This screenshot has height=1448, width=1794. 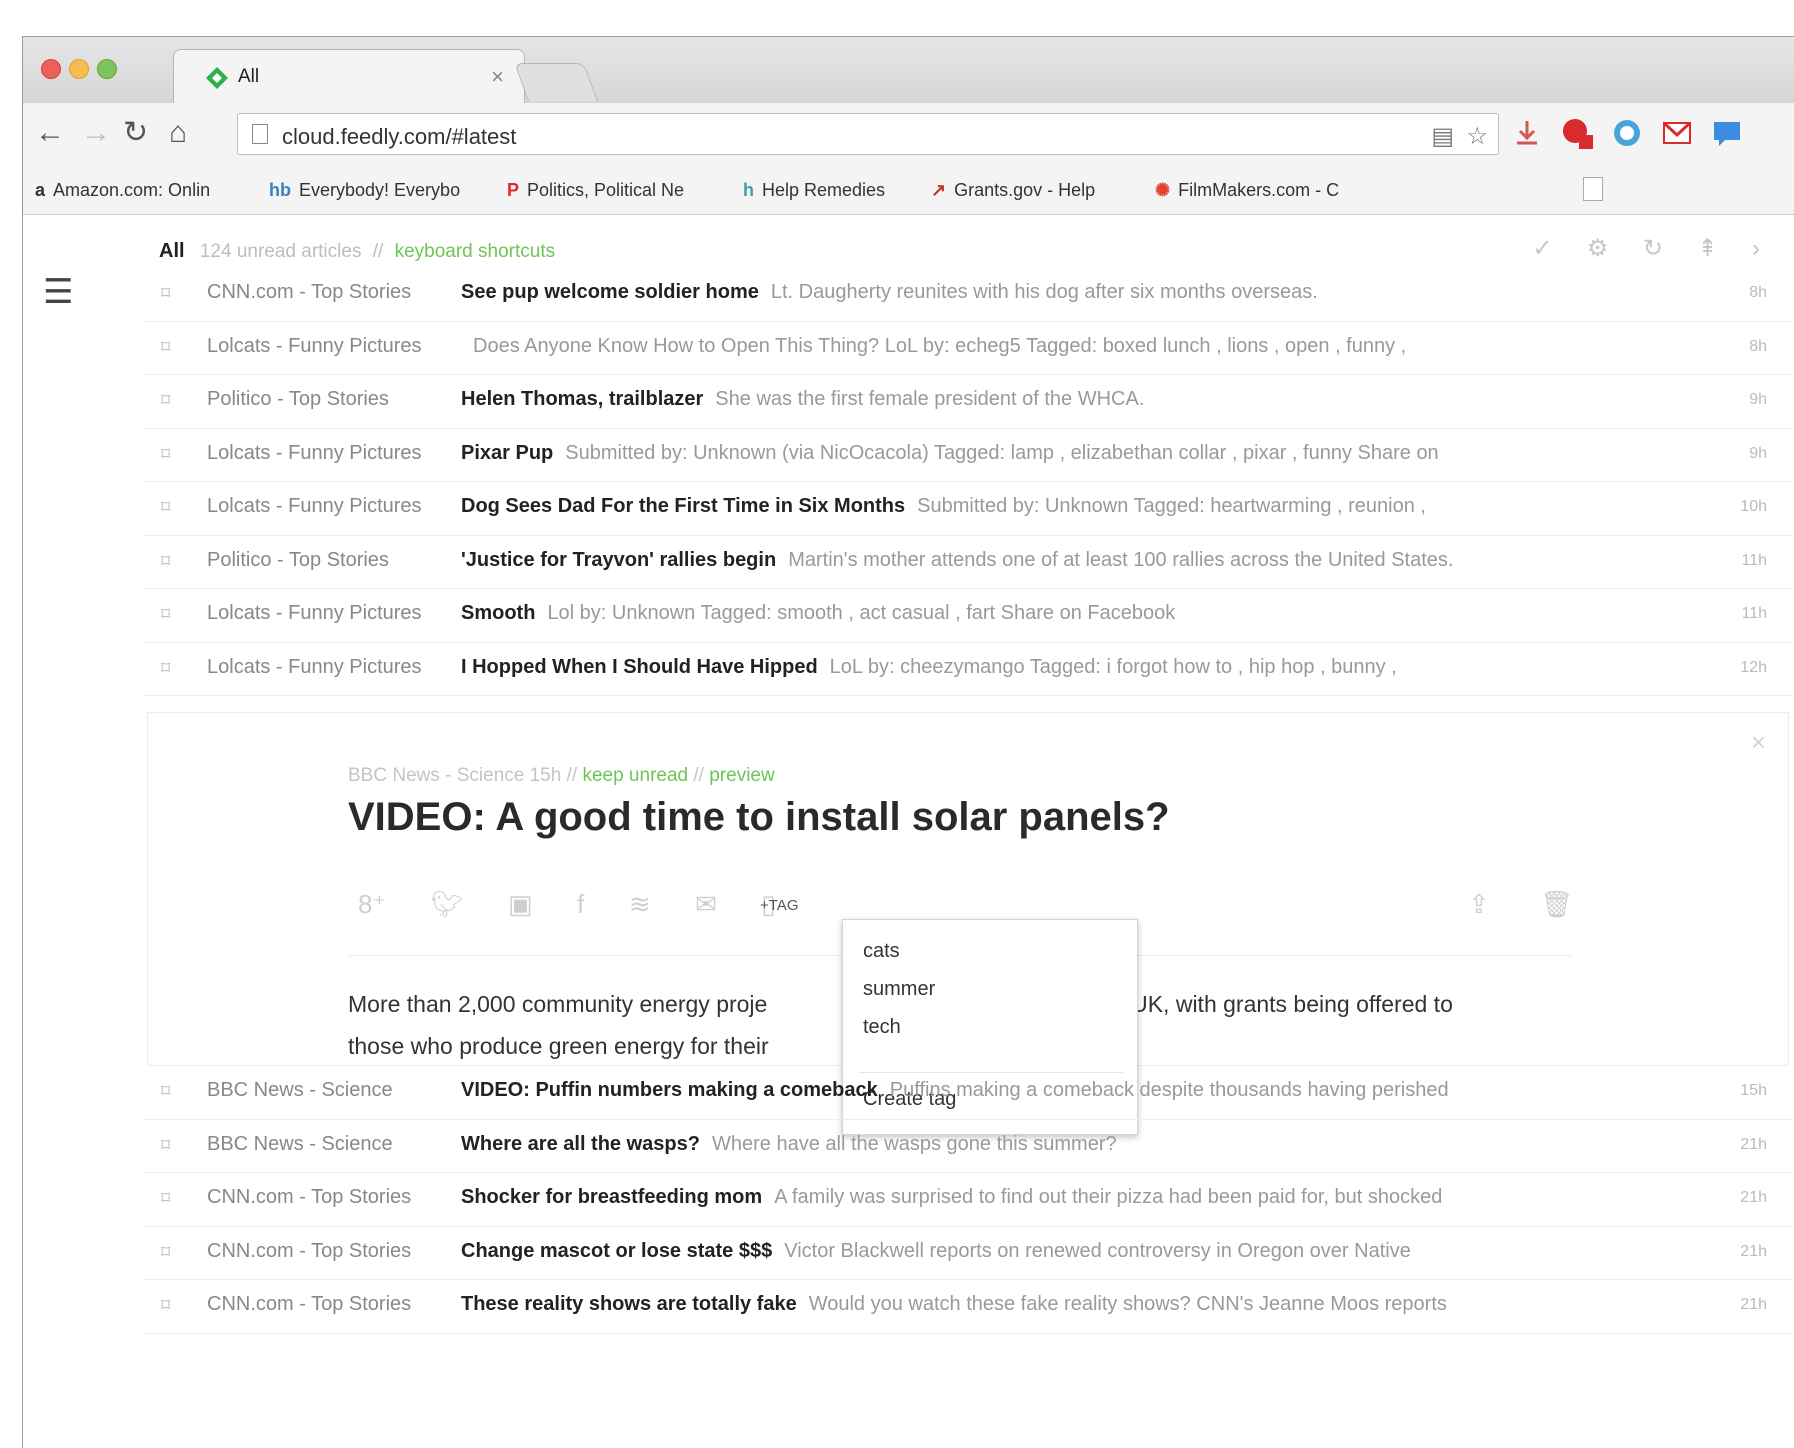 What do you see at coordinates (595, 190) in the screenshot?
I see `bookmark-item: P Politics, Political Ne` at bounding box center [595, 190].